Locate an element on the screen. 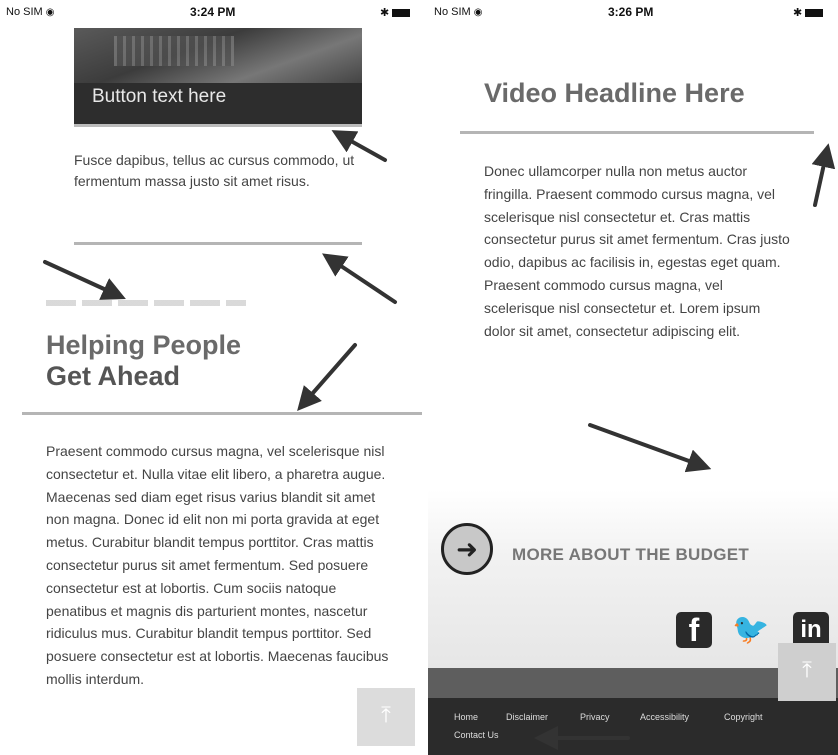 The width and height of the screenshot is (838, 755). footer-band is located at coordinates (633, 683).